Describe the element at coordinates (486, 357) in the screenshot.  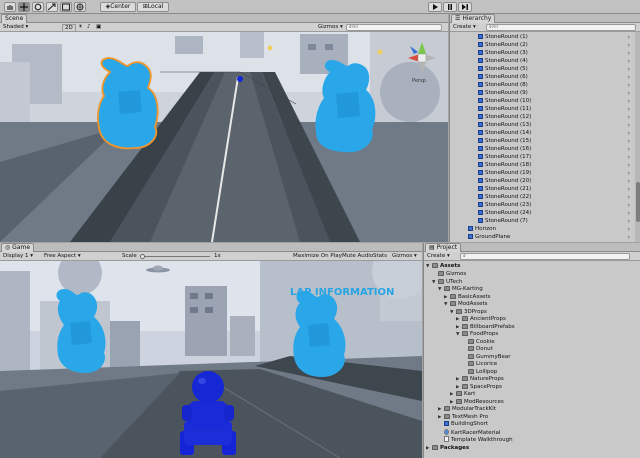
I see `project-tree-item: GummyBear` at that location.